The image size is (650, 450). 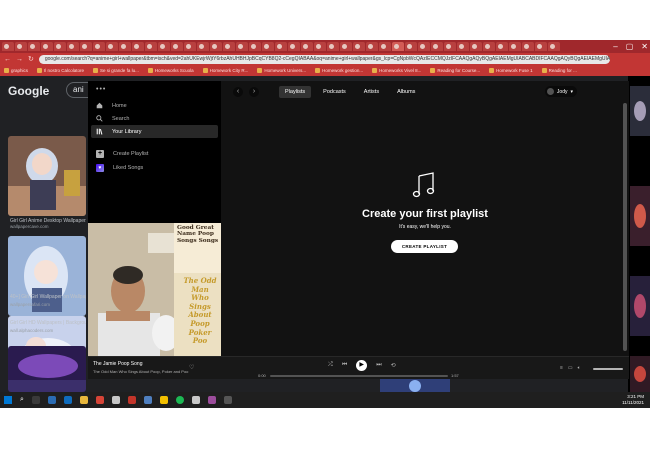 What do you see at coordinates (83, 400) in the screenshot?
I see `file-explorer-icon` at bounding box center [83, 400].